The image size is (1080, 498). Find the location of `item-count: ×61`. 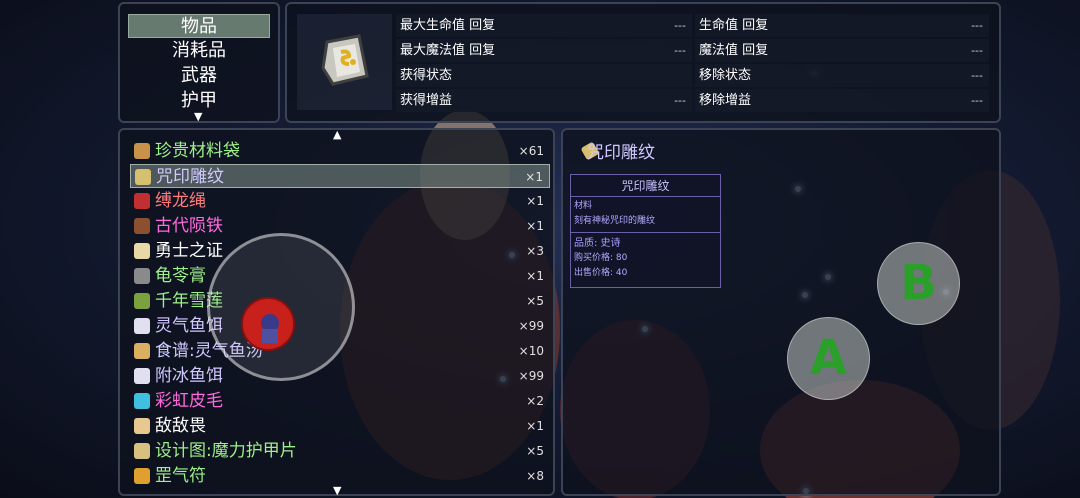

item-count: ×61 is located at coordinates (531, 151).